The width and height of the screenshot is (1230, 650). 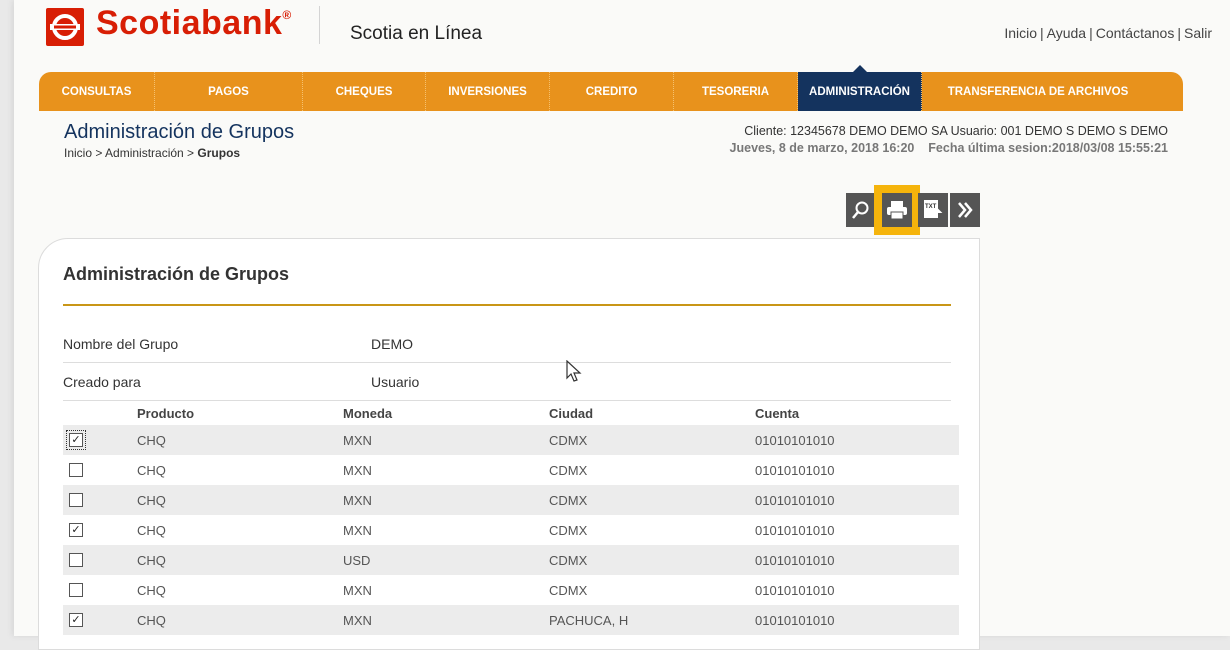 I want to click on print-icon, so click(x=897, y=210).